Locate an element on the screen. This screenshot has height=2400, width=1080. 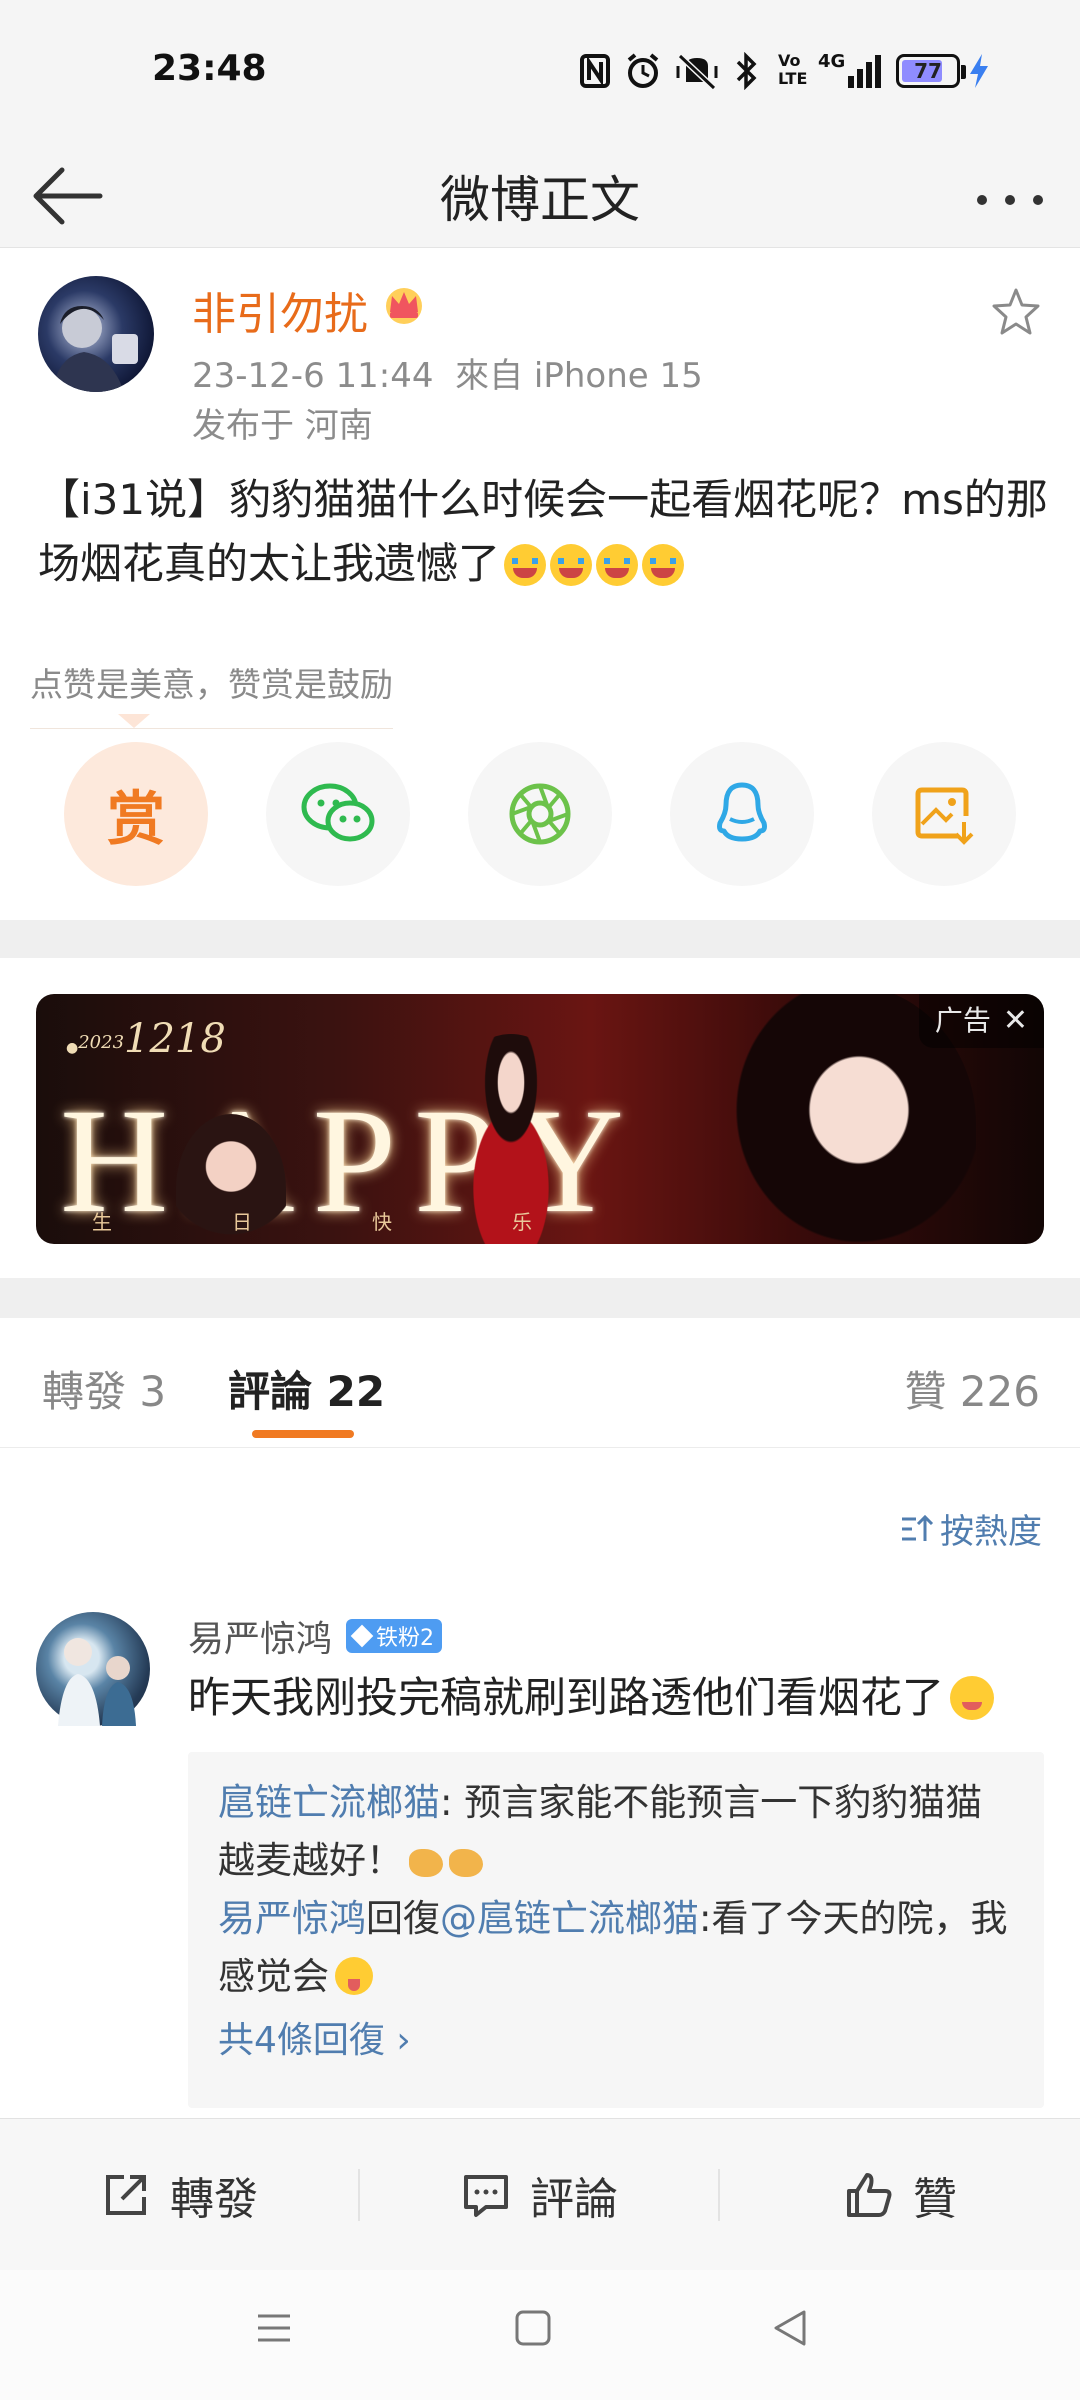
share-moments-button is located at coordinates (540, 814).